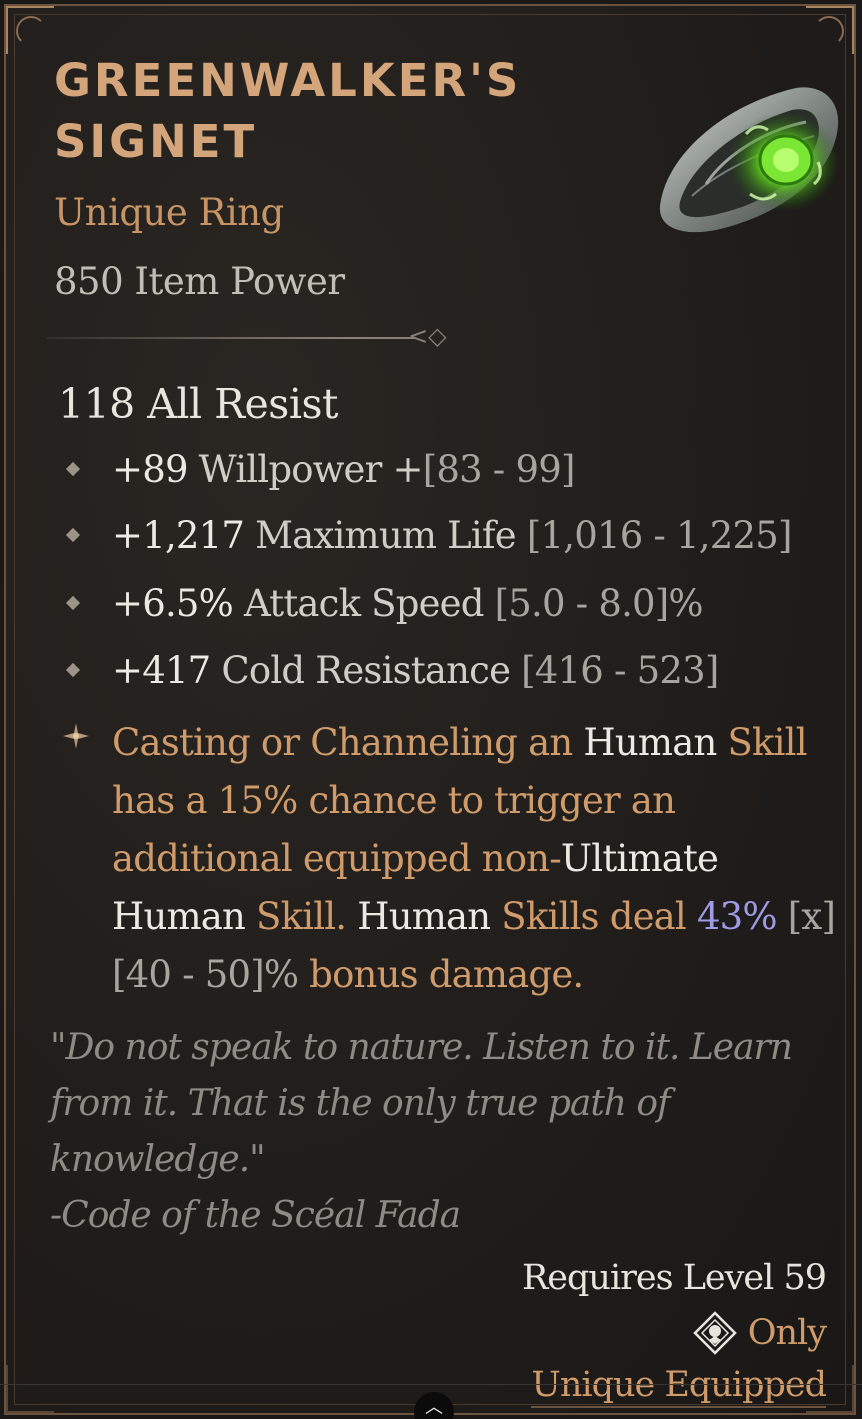 The height and width of the screenshot is (1419, 862). Describe the element at coordinates (288, 80) in the screenshot. I see `item-name-line1: GREENWALKER'S` at that location.